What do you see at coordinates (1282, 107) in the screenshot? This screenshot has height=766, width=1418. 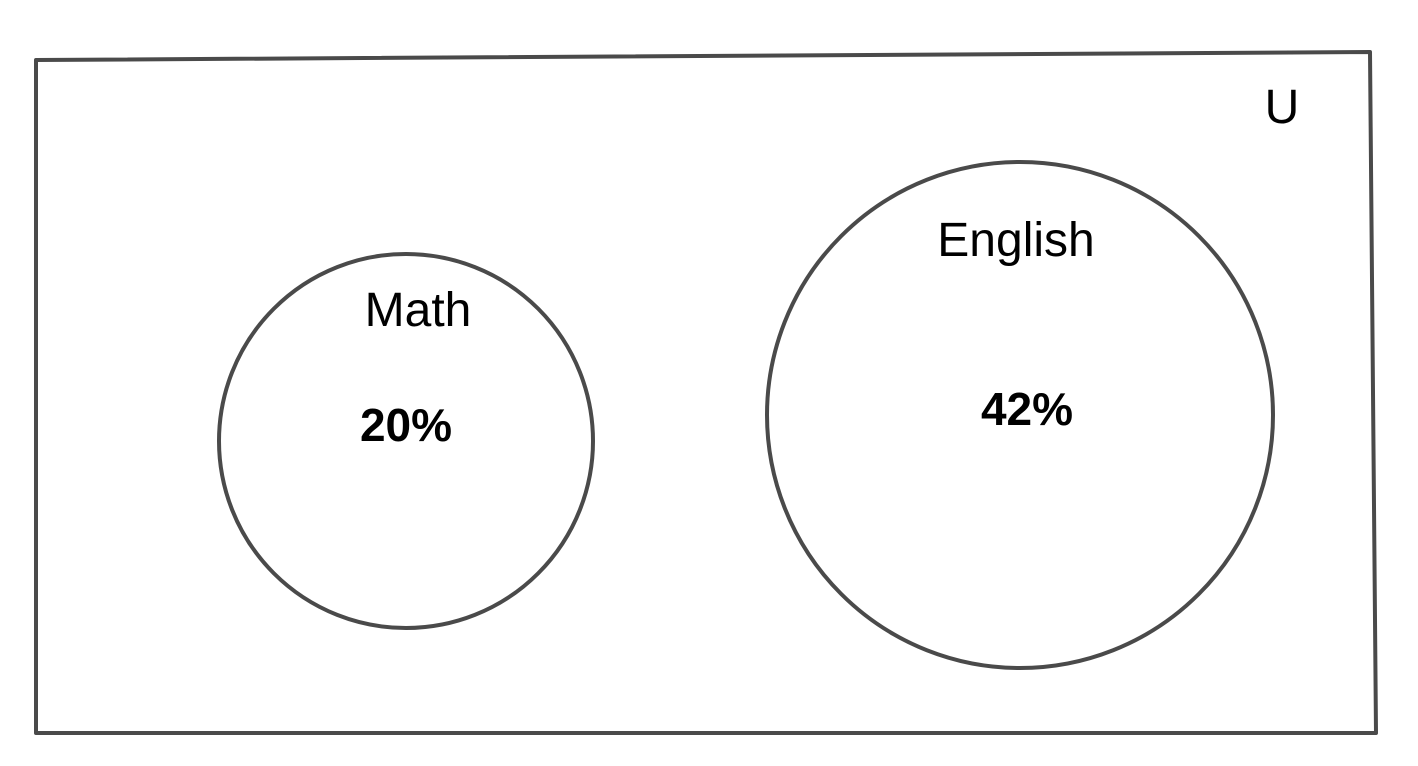 I see `universal-set-label: U` at bounding box center [1282, 107].